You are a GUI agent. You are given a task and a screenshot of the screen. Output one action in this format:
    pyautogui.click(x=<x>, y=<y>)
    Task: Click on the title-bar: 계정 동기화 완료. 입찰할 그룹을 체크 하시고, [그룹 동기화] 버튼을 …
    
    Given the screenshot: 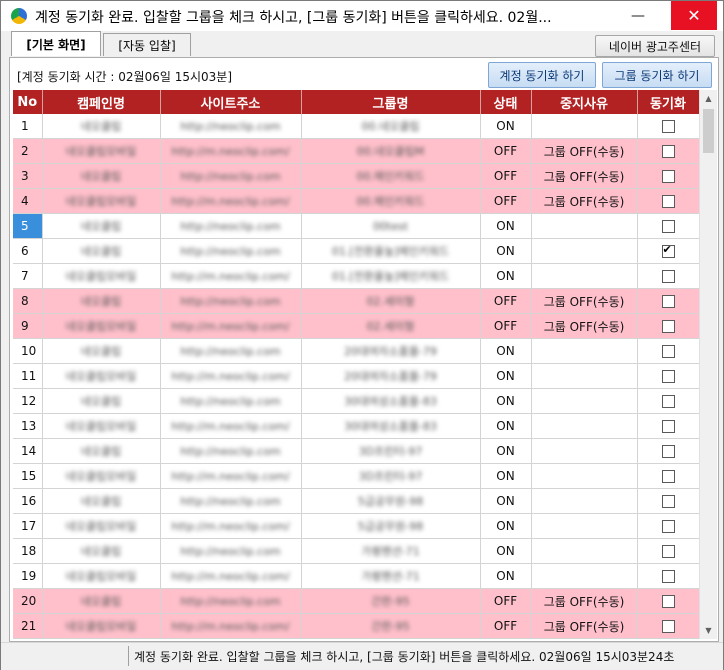 What is the action you would take?
    pyautogui.click(x=362, y=16)
    